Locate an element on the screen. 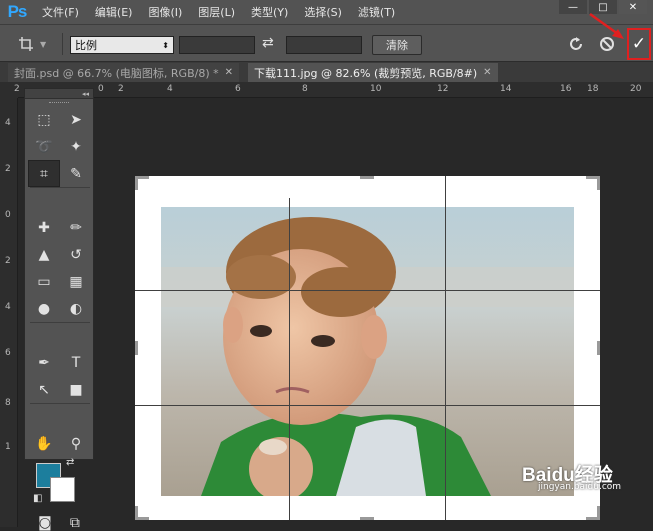 Image resolution: width=653 pixels, height=531 pixels. menu-item: 文件(F) is located at coordinates (60, 12).